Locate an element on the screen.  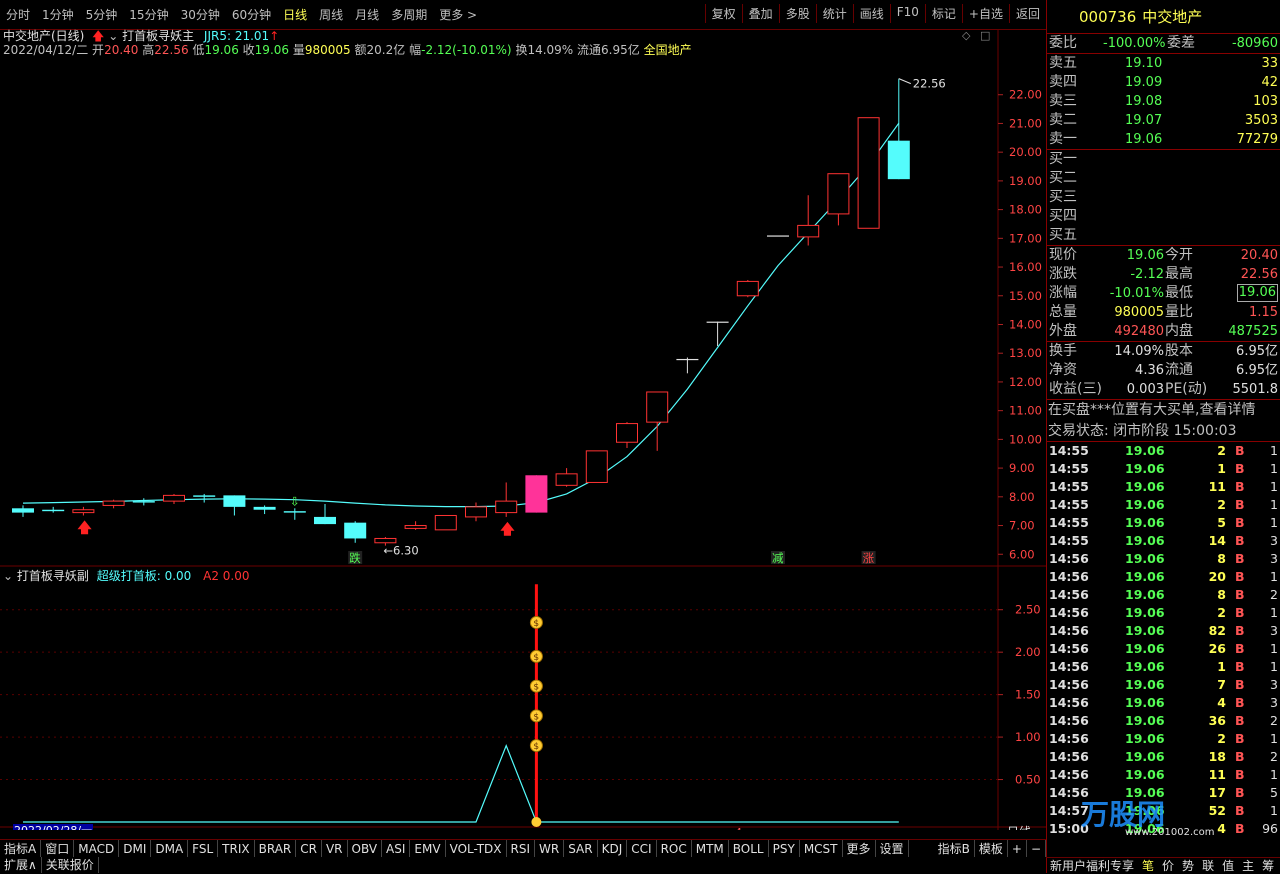
period-label: 日线 is located at coordinates (1019, 827).